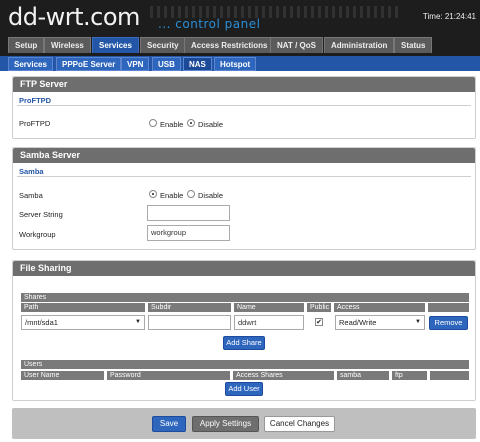 Image resolution: width=480 pixels, height=442 pixels. What do you see at coordinates (62, 375) in the screenshot?
I see `col-username: User Name` at bounding box center [62, 375].